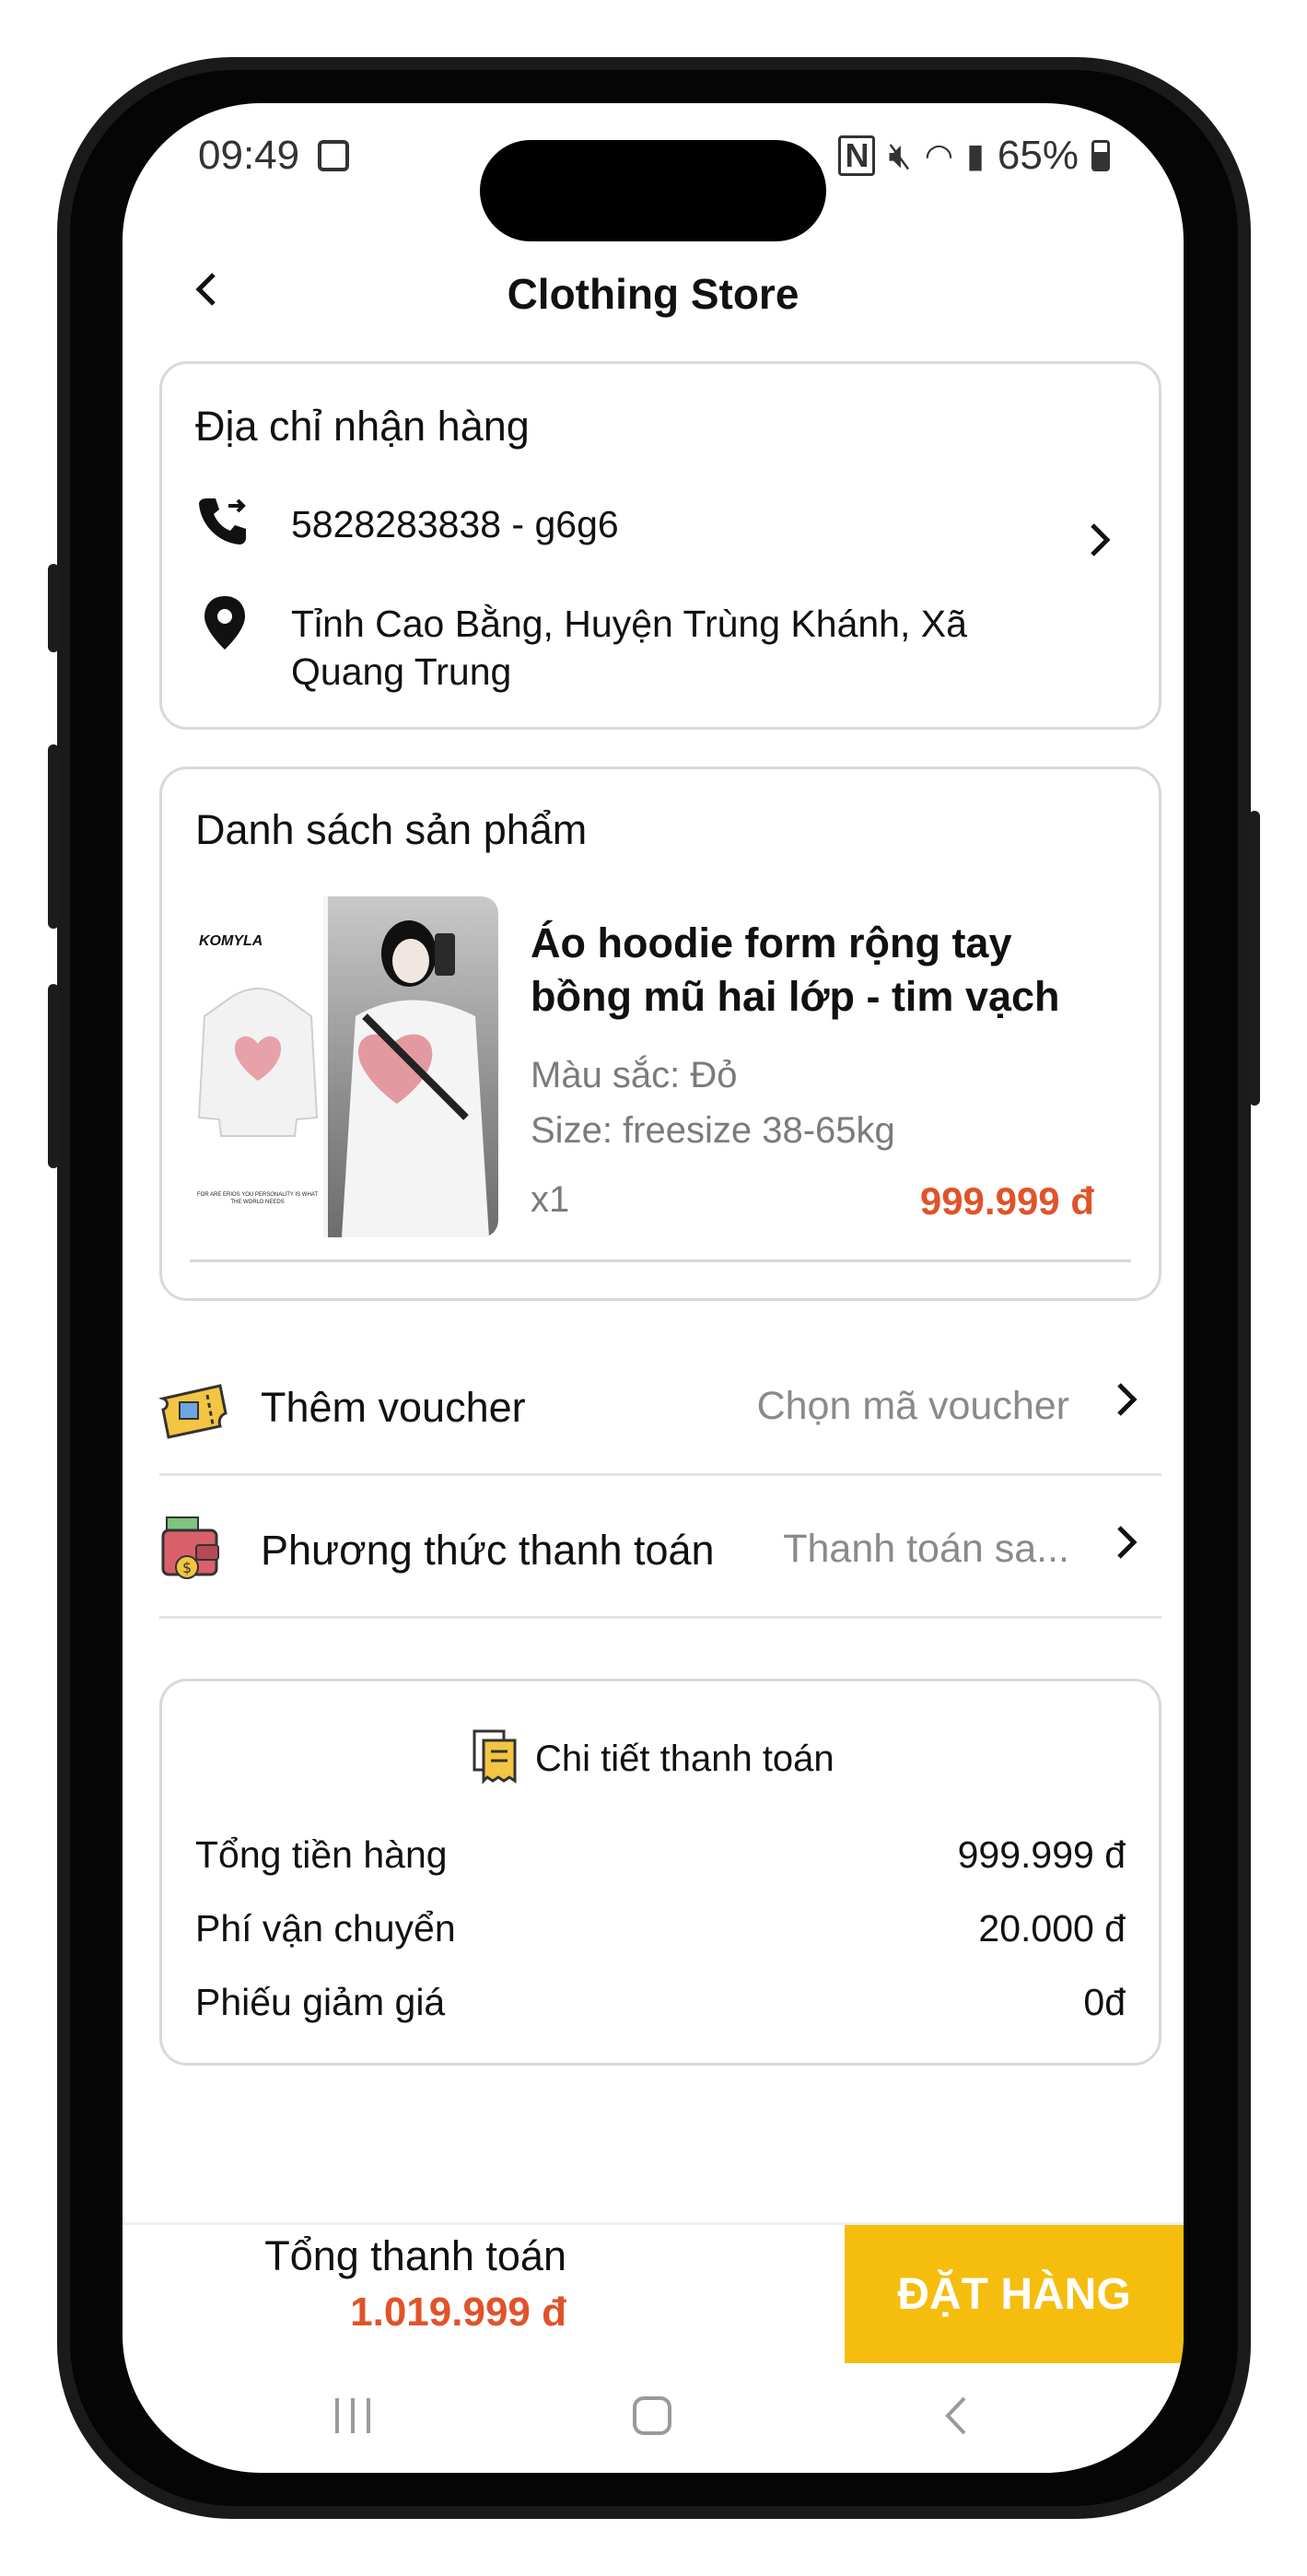  Describe the element at coordinates (653, 190) in the screenshot. I see `dynamic-island` at that location.